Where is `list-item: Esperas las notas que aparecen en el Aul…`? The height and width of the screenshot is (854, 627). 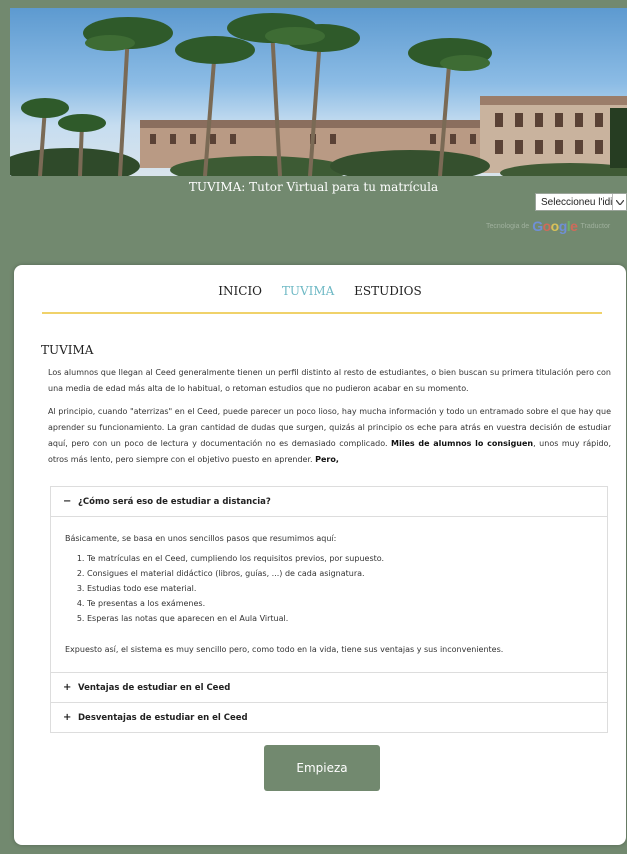
list-item: Esperas las notas que aparecen en el Aul… is located at coordinates (340, 618).